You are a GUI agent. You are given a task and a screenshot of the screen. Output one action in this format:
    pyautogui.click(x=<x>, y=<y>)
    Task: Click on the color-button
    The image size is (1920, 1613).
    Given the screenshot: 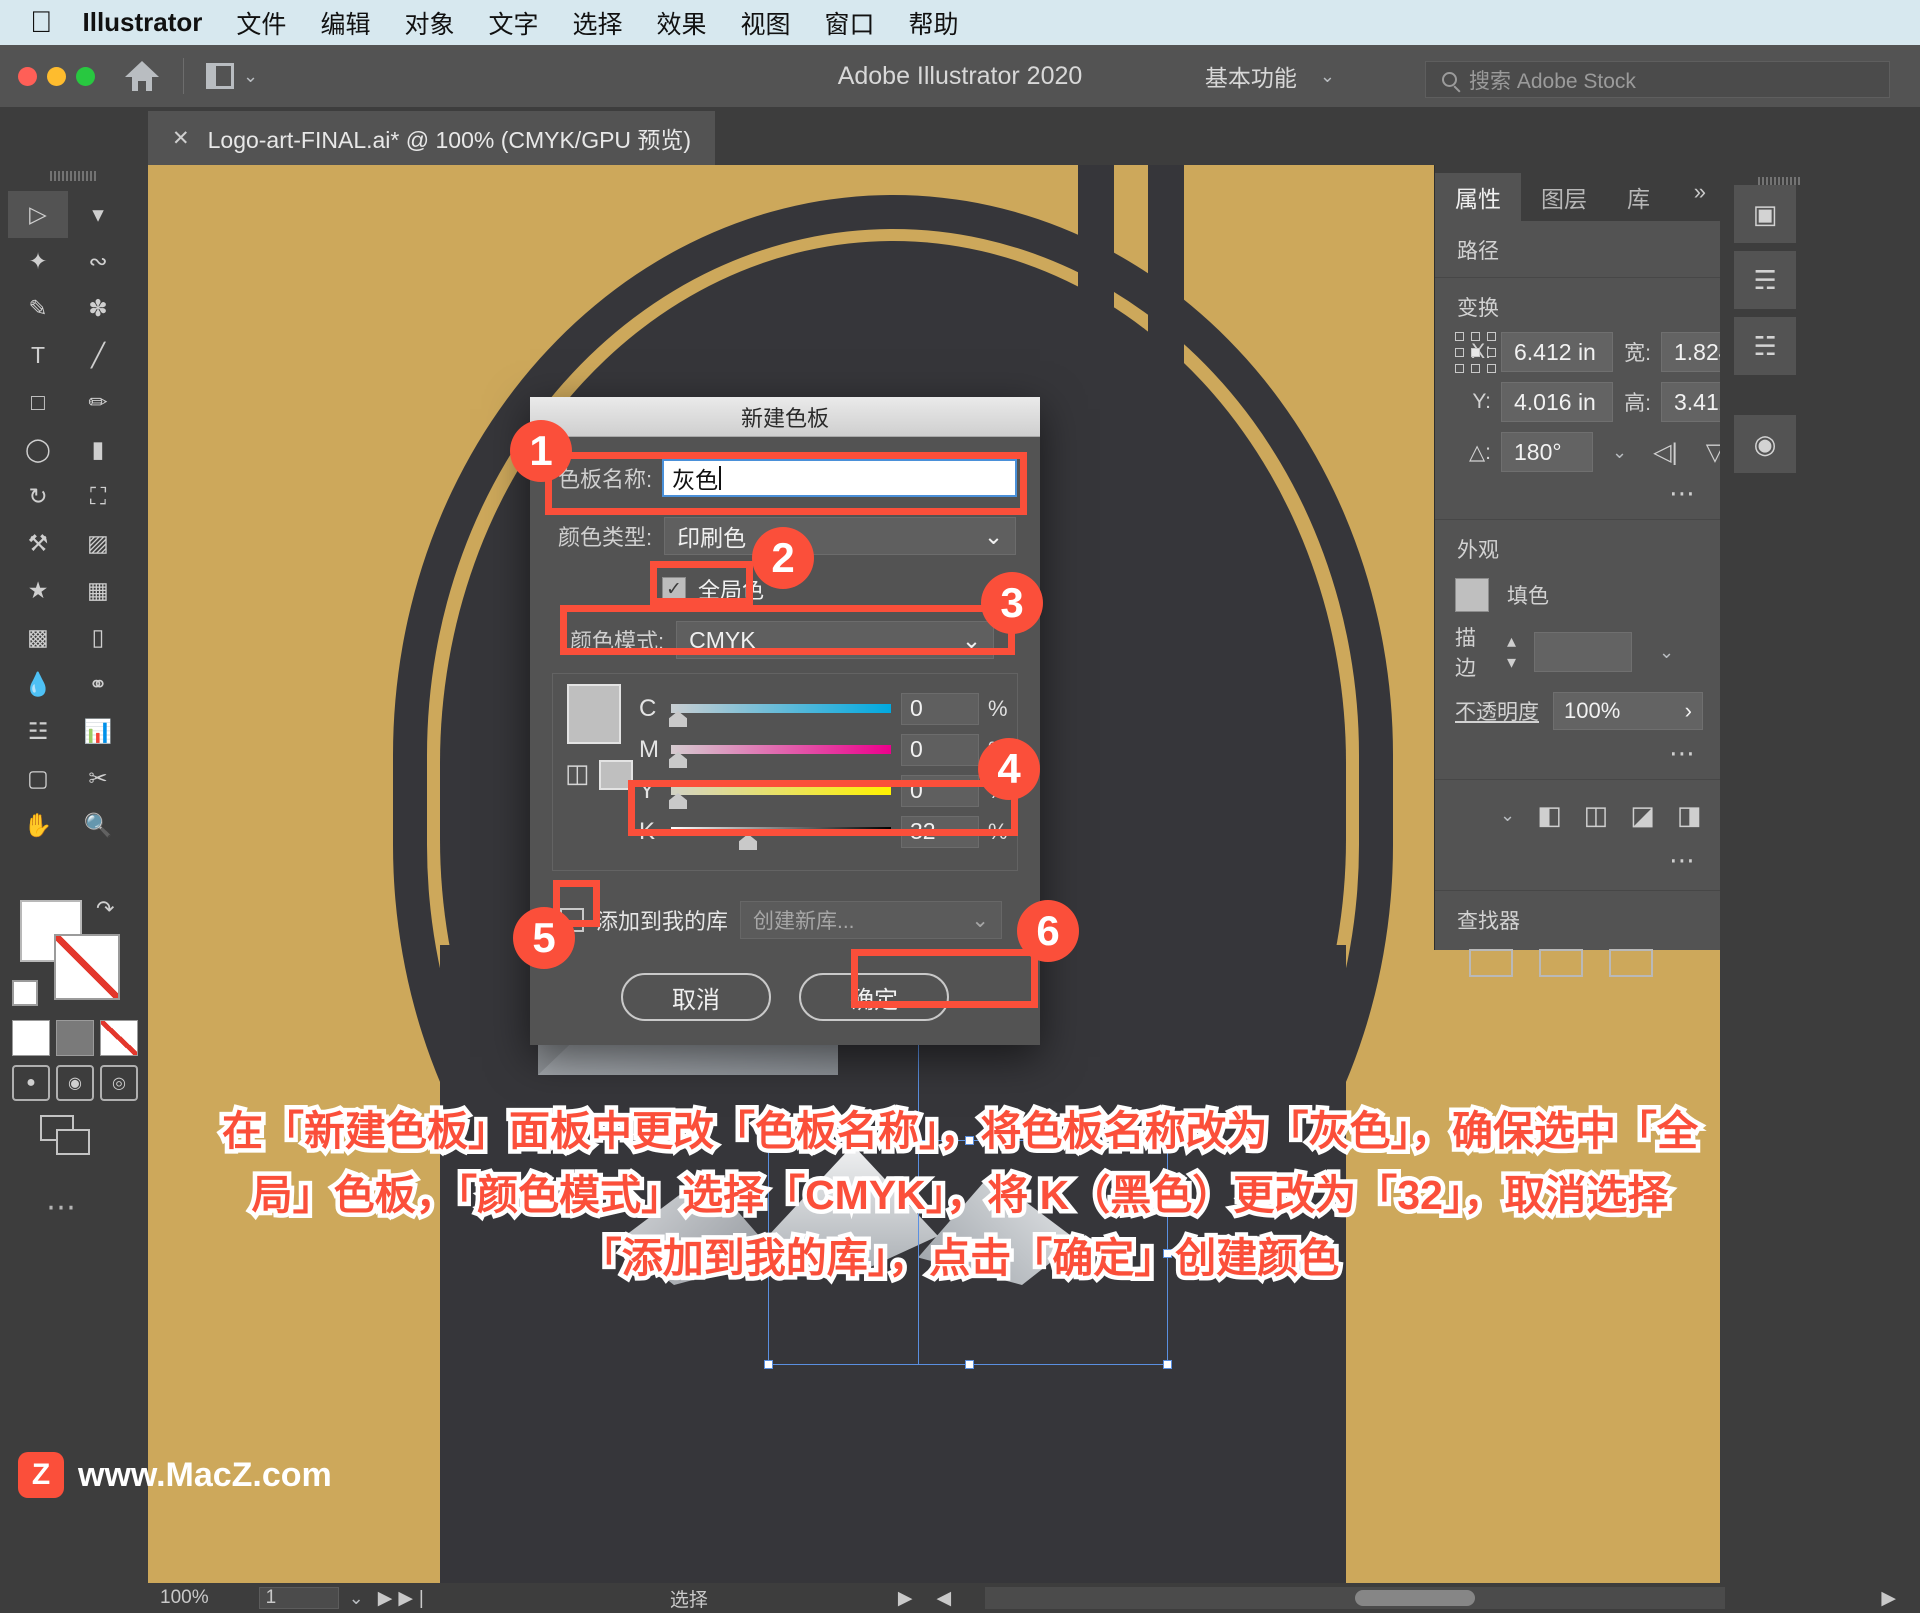 What is the action you would take?
    pyautogui.click(x=31, y=1038)
    